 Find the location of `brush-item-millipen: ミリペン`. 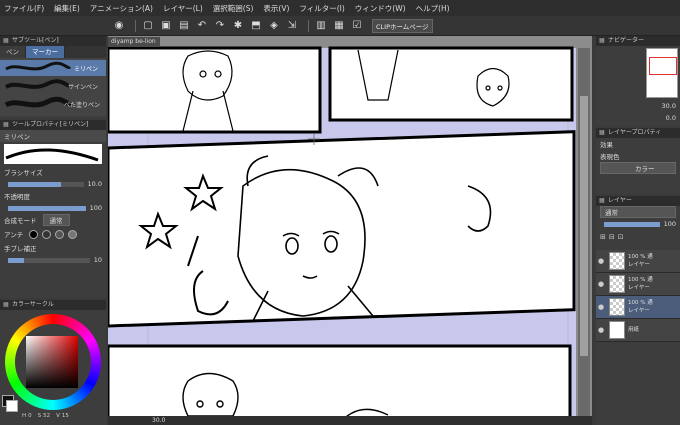

brush-item-millipen: ミリペン is located at coordinates (53, 68).